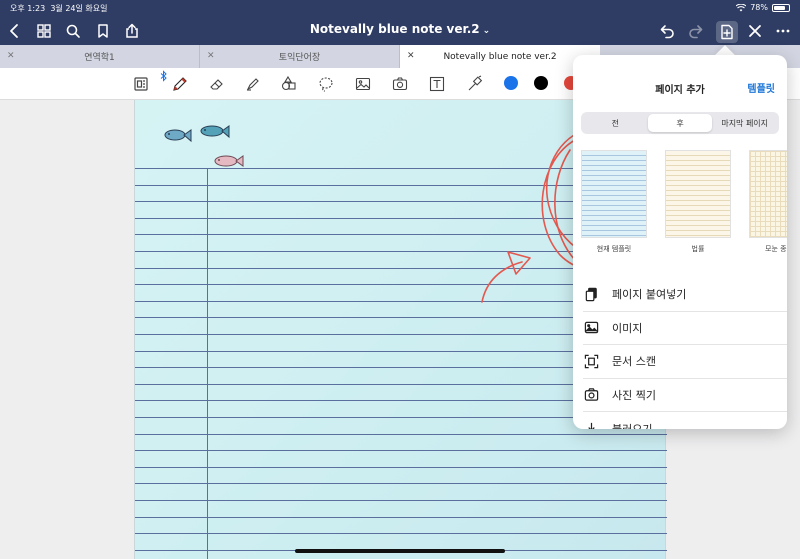 This screenshot has height=559, width=800. What do you see at coordinates (776, 249) in the screenshot?
I see `template-thumbnail-label: 모눈 종` at bounding box center [776, 249].